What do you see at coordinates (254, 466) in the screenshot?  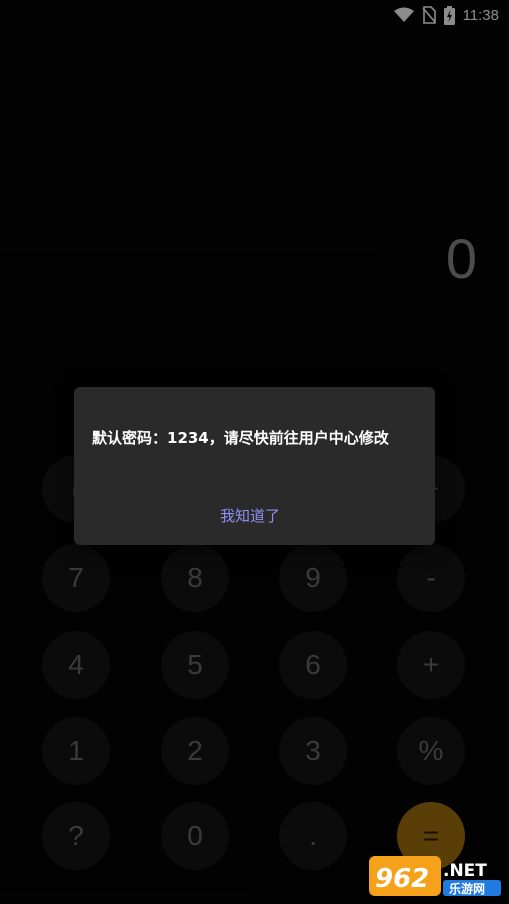 I see `password-notice-dialog: 默认密码：1234，请尽快前往用户中心修改 我知道了` at bounding box center [254, 466].